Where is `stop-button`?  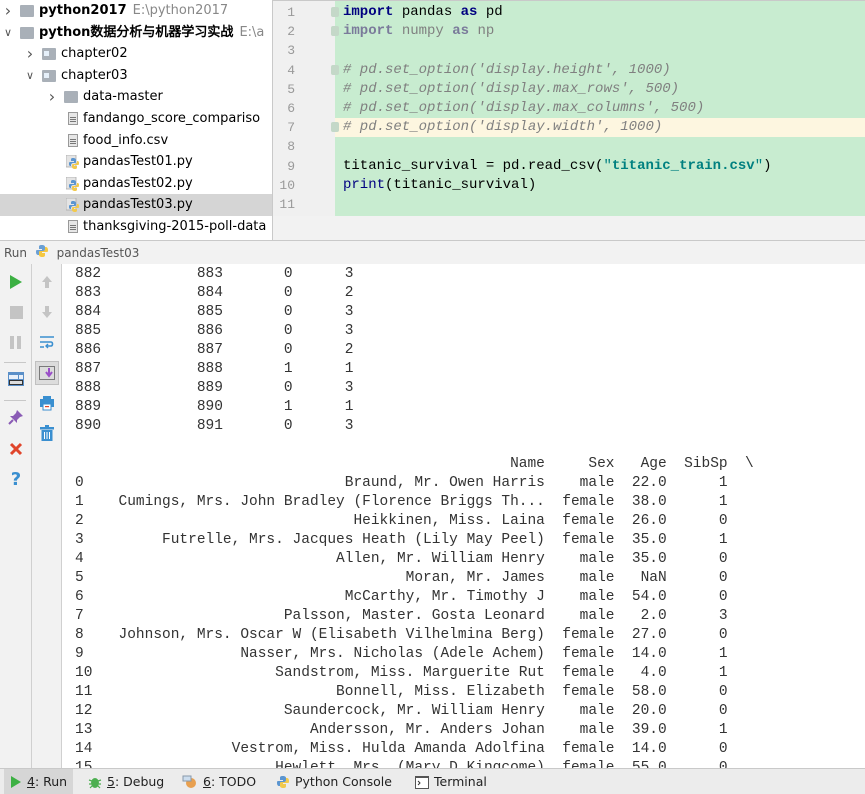 stop-button is located at coordinates (16, 312).